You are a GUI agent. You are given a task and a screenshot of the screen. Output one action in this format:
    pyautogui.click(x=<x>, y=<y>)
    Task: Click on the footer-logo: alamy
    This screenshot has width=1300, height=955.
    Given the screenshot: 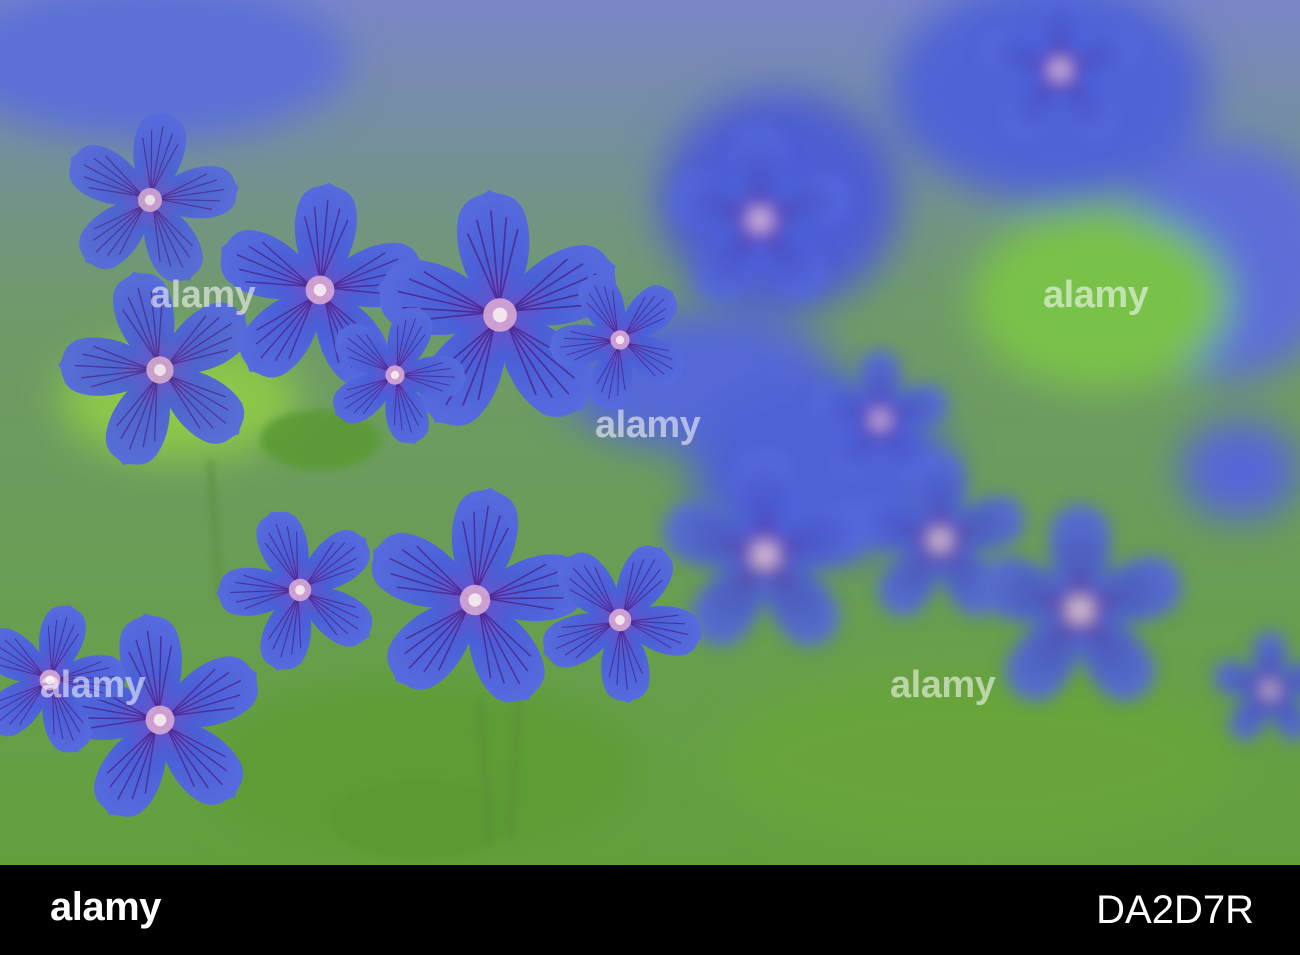 What is the action you would take?
    pyautogui.click(x=105, y=907)
    